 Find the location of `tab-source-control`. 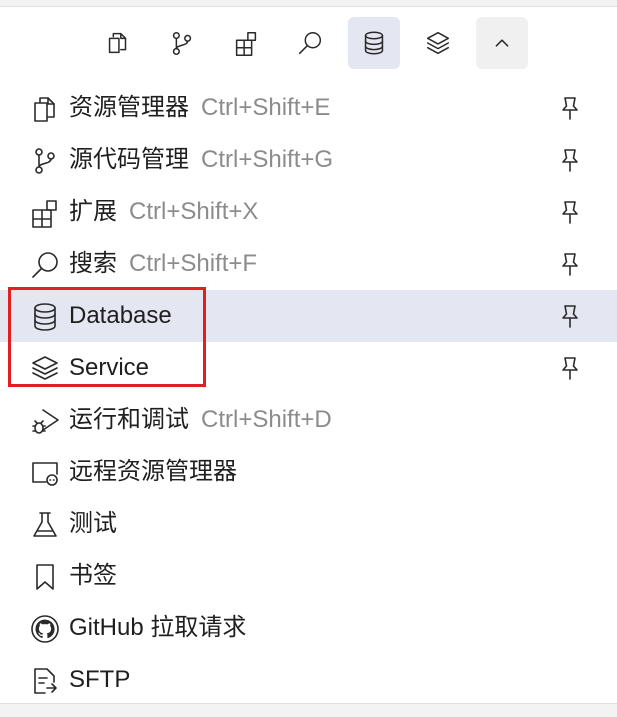

tab-source-control is located at coordinates (182, 43).